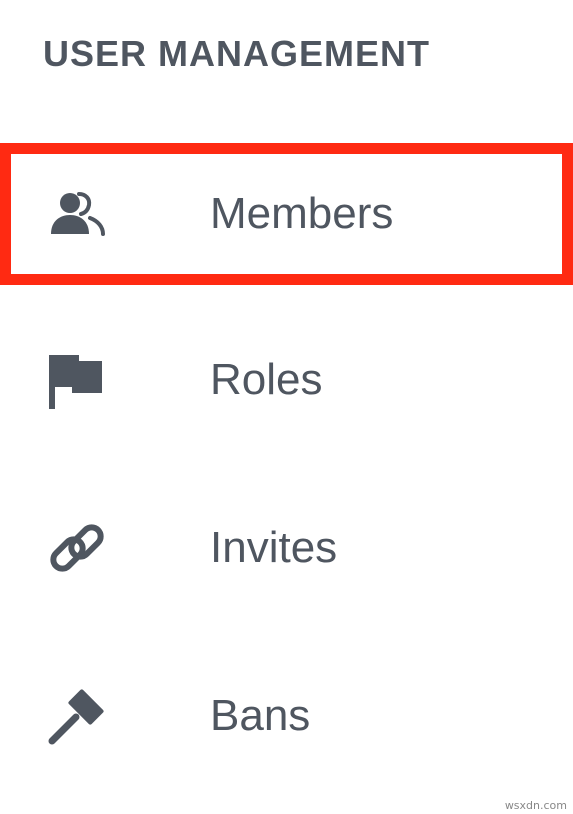  Describe the element at coordinates (77, 548) in the screenshot. I see `link-icon` at that location.